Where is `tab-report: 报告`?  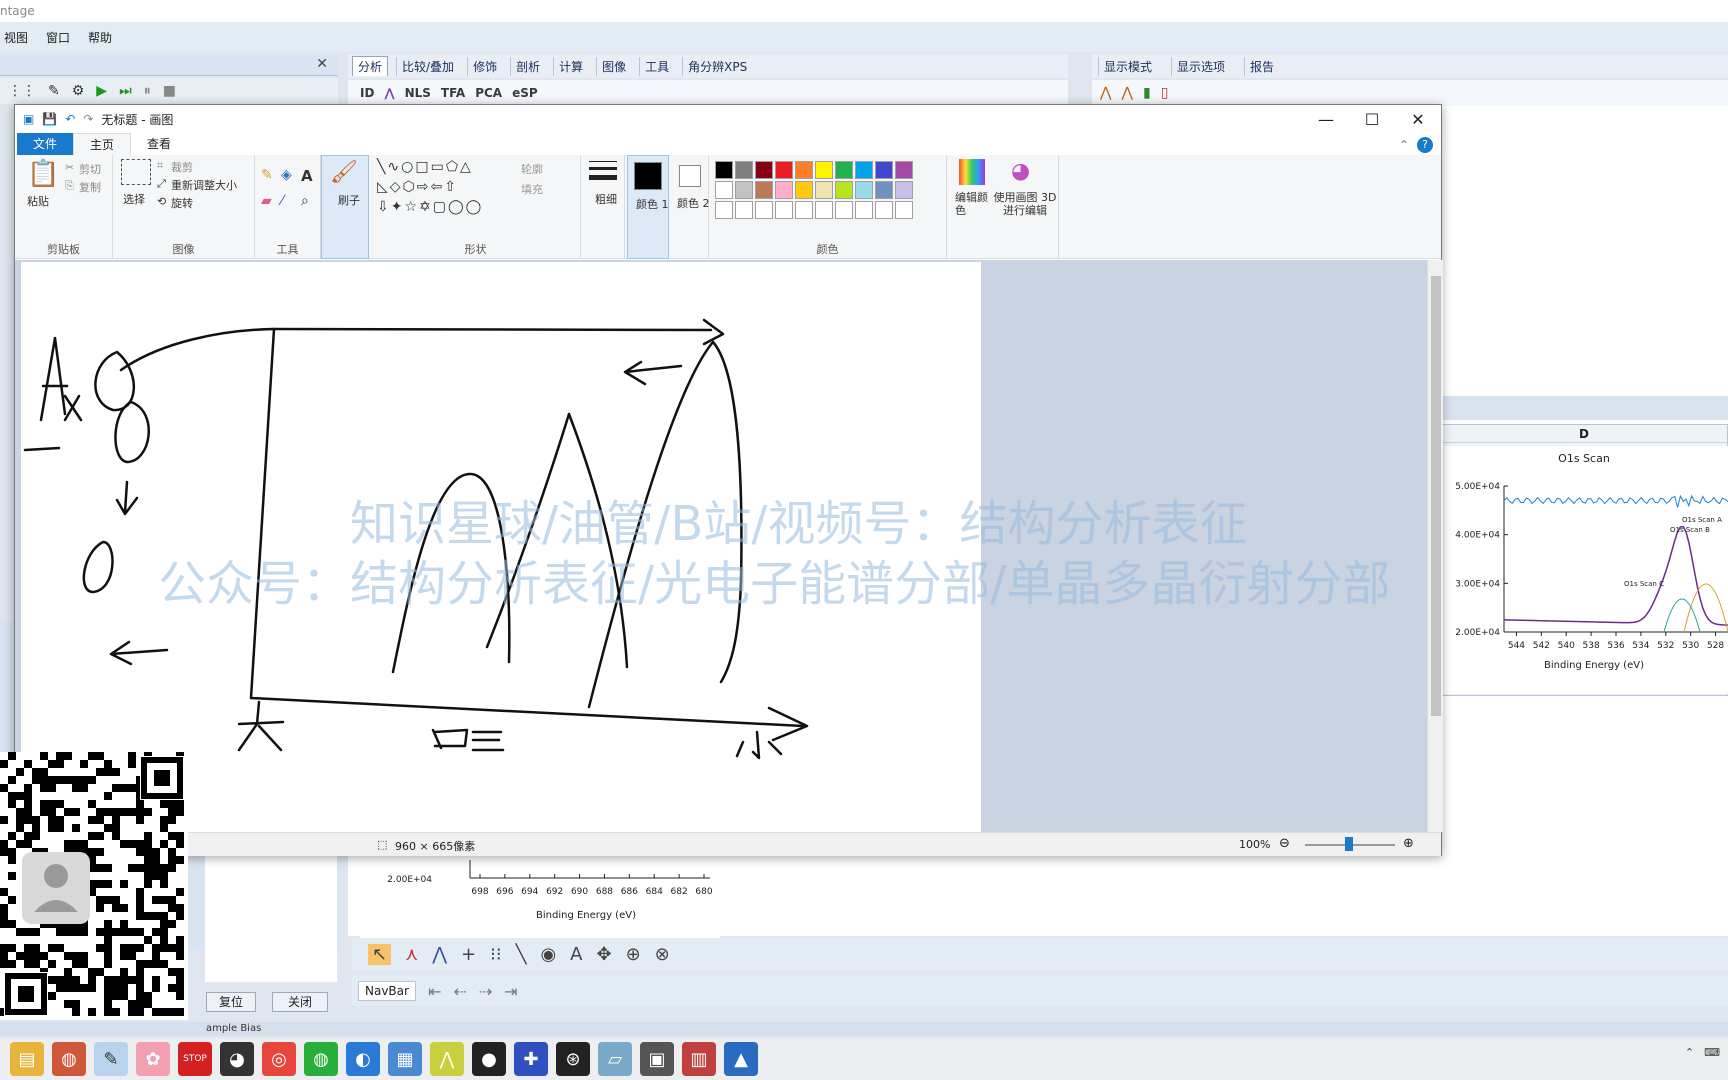
tab-report: 报告 is located at coordinates (1261, 66).